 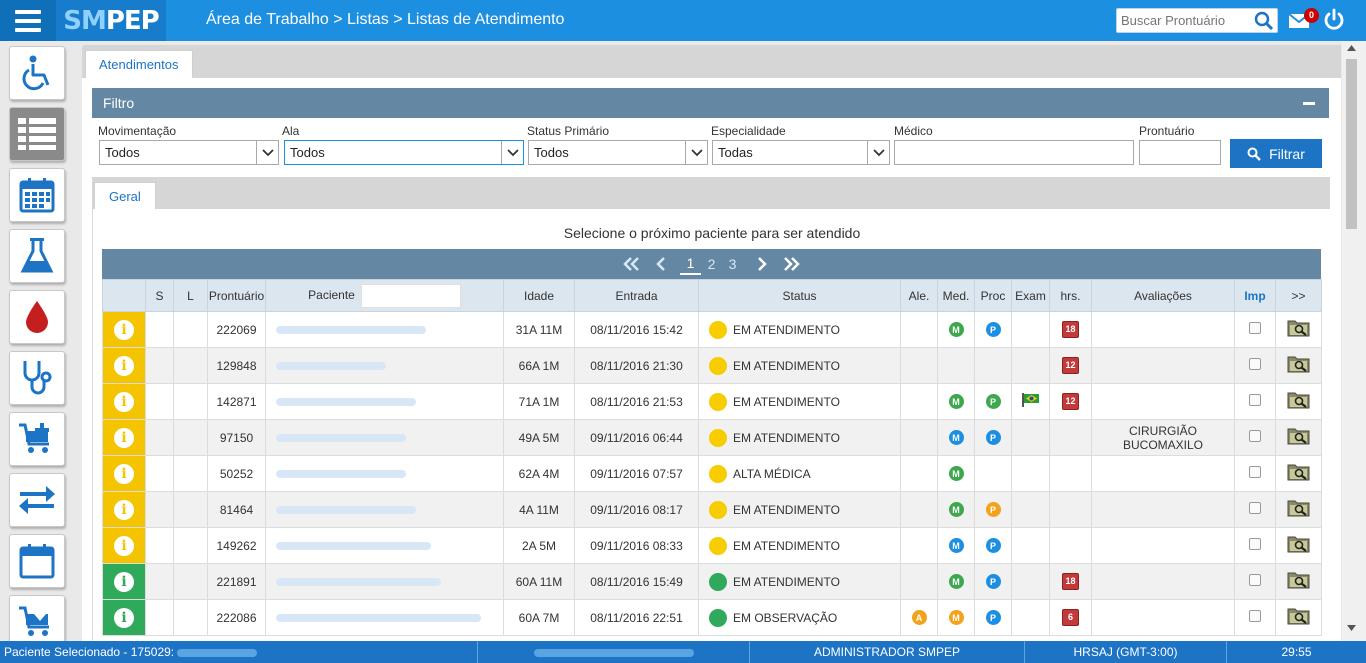 What do you see at coordinates (1070, 401) in the screenshot?
I see `hours-badge: 12` at bounding box center [1070, 401].